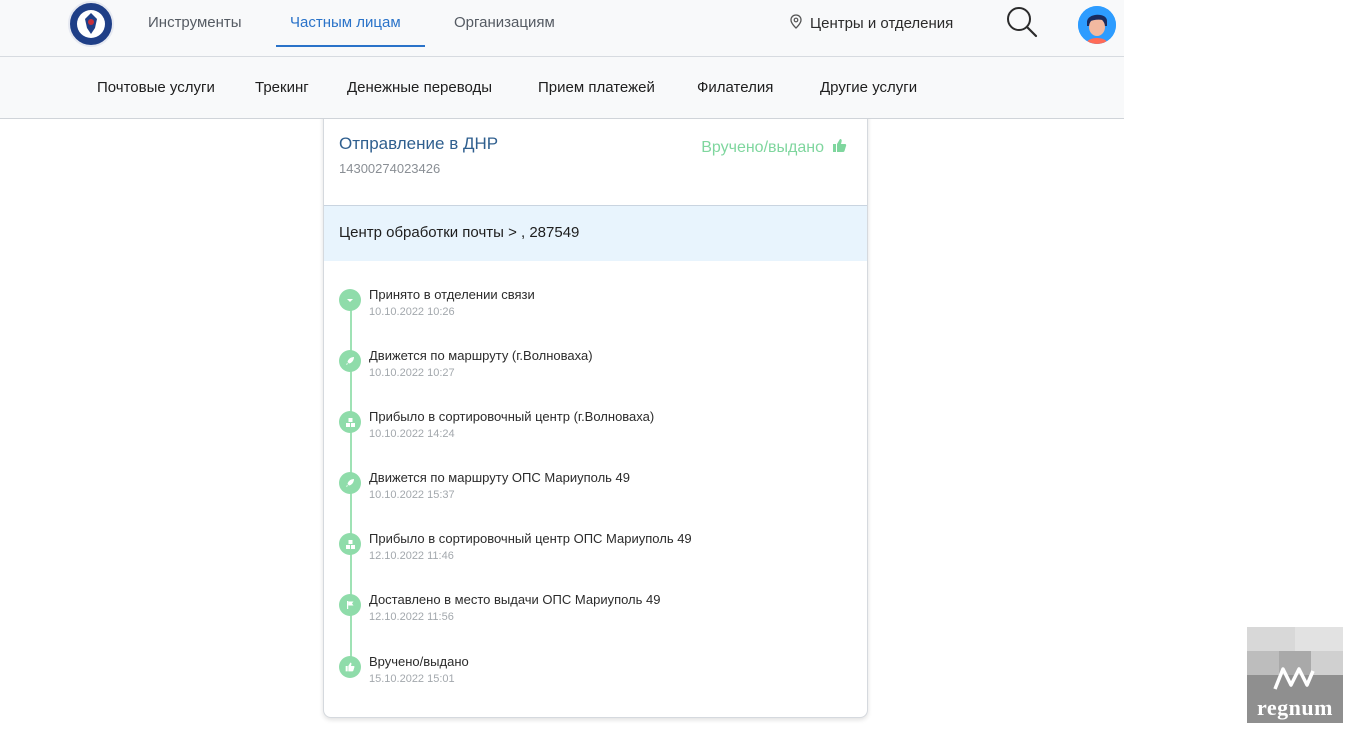 Image resolution: width=1363 pixels, height=744 pixels. I want to click on shipment-title: Отправление в ДНР, so click(419, 143).